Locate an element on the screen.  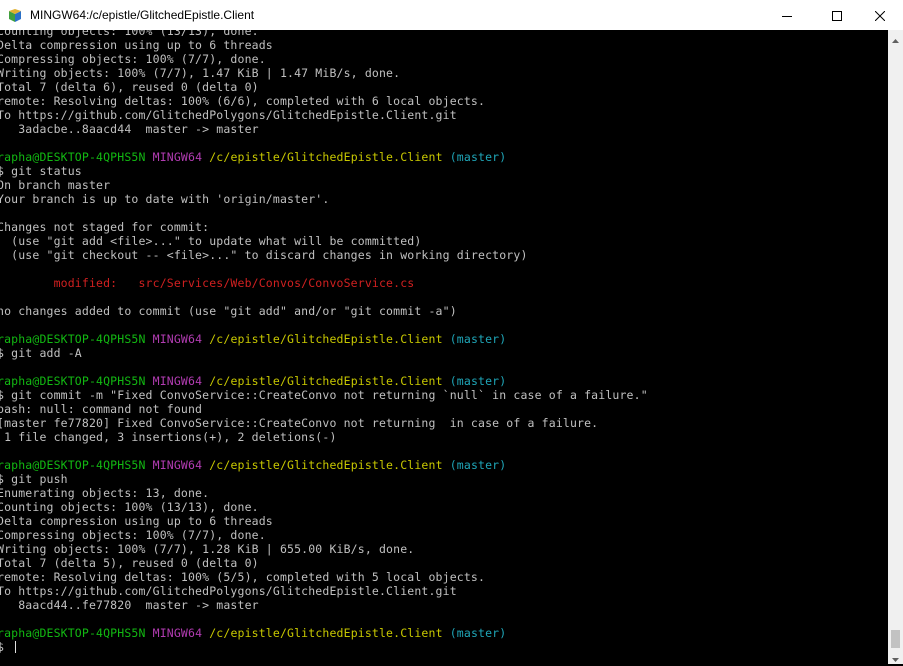
output-line: Changes not staged for commit: is located at coordinates (105, 227).